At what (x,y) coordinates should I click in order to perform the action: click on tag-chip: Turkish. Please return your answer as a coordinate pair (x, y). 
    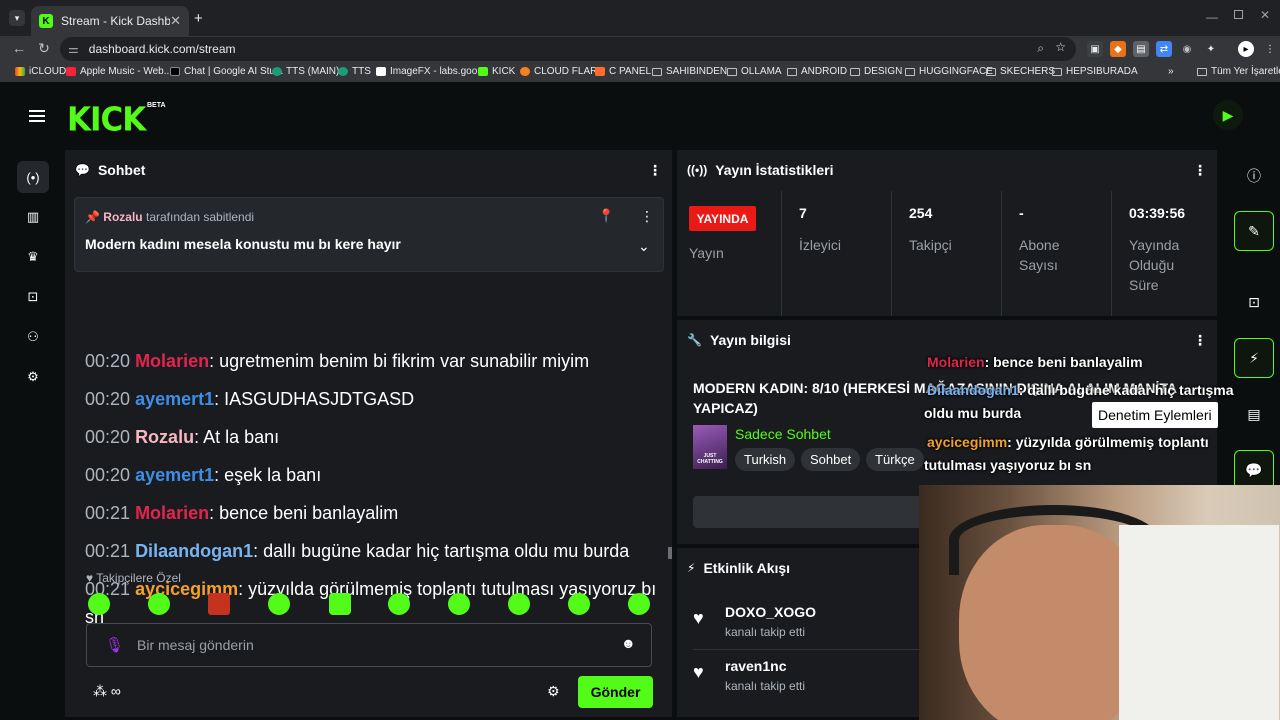
    Looking at the image, I should click on (765, 459).